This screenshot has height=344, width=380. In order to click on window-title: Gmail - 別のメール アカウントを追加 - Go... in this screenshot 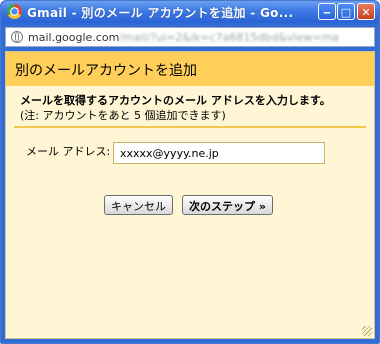, I will do `click(160, 13)`.